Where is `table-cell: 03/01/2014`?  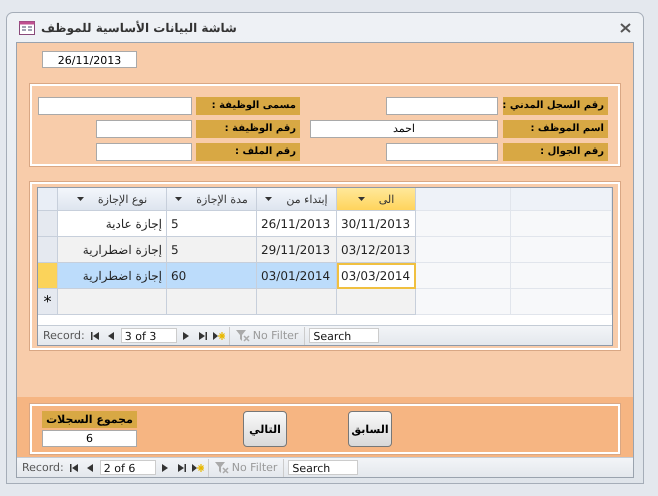 table-cell: 03/01/2014 is located at coordinates (297, 276).